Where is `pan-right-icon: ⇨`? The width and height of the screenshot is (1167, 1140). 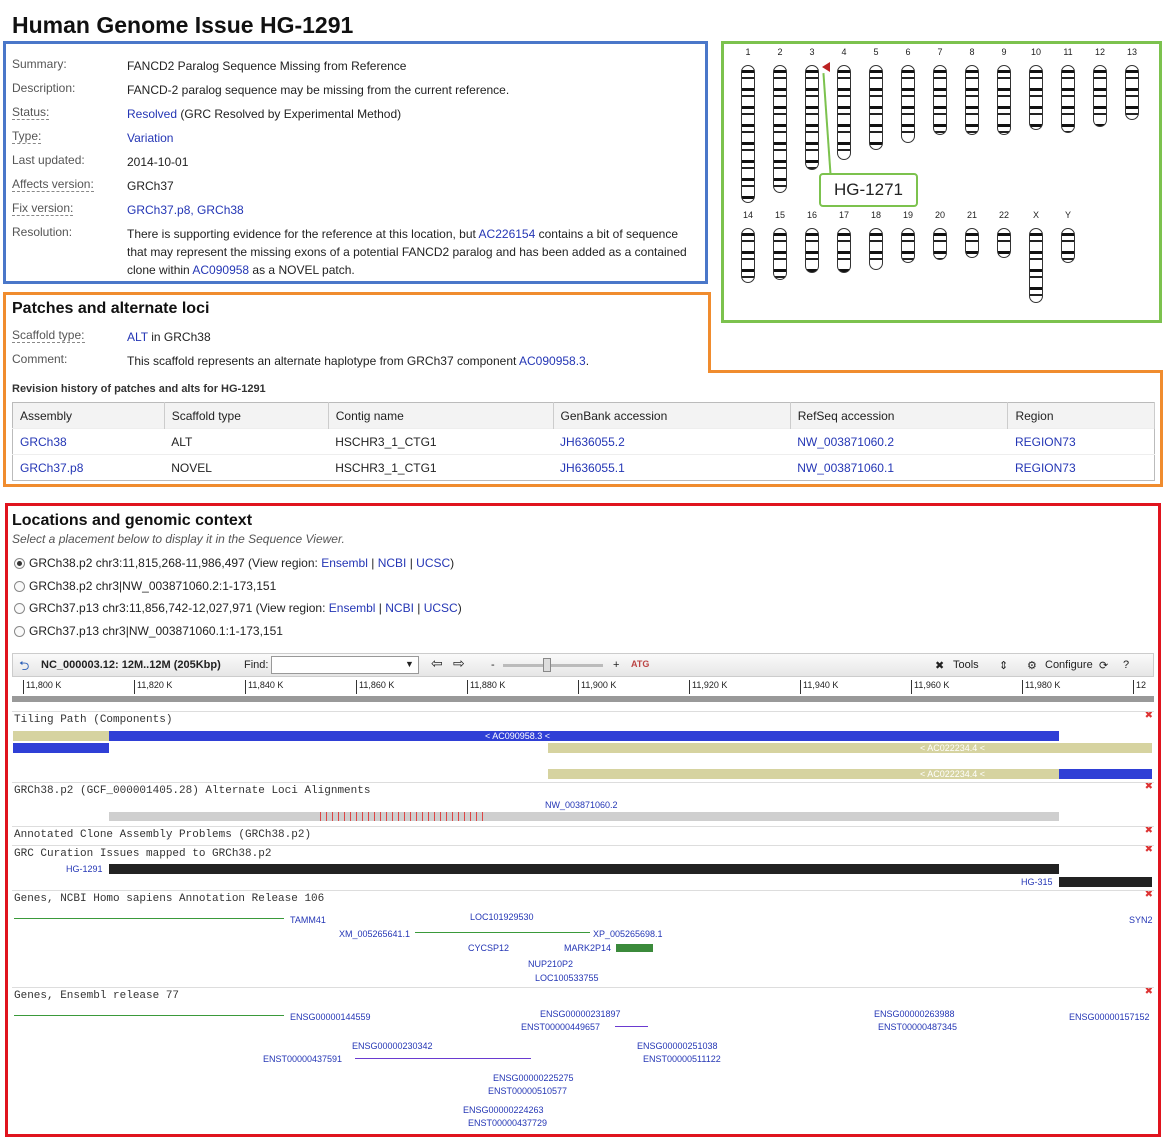
pan-right-icon: ⇨ is located at coordinates (459, 663).